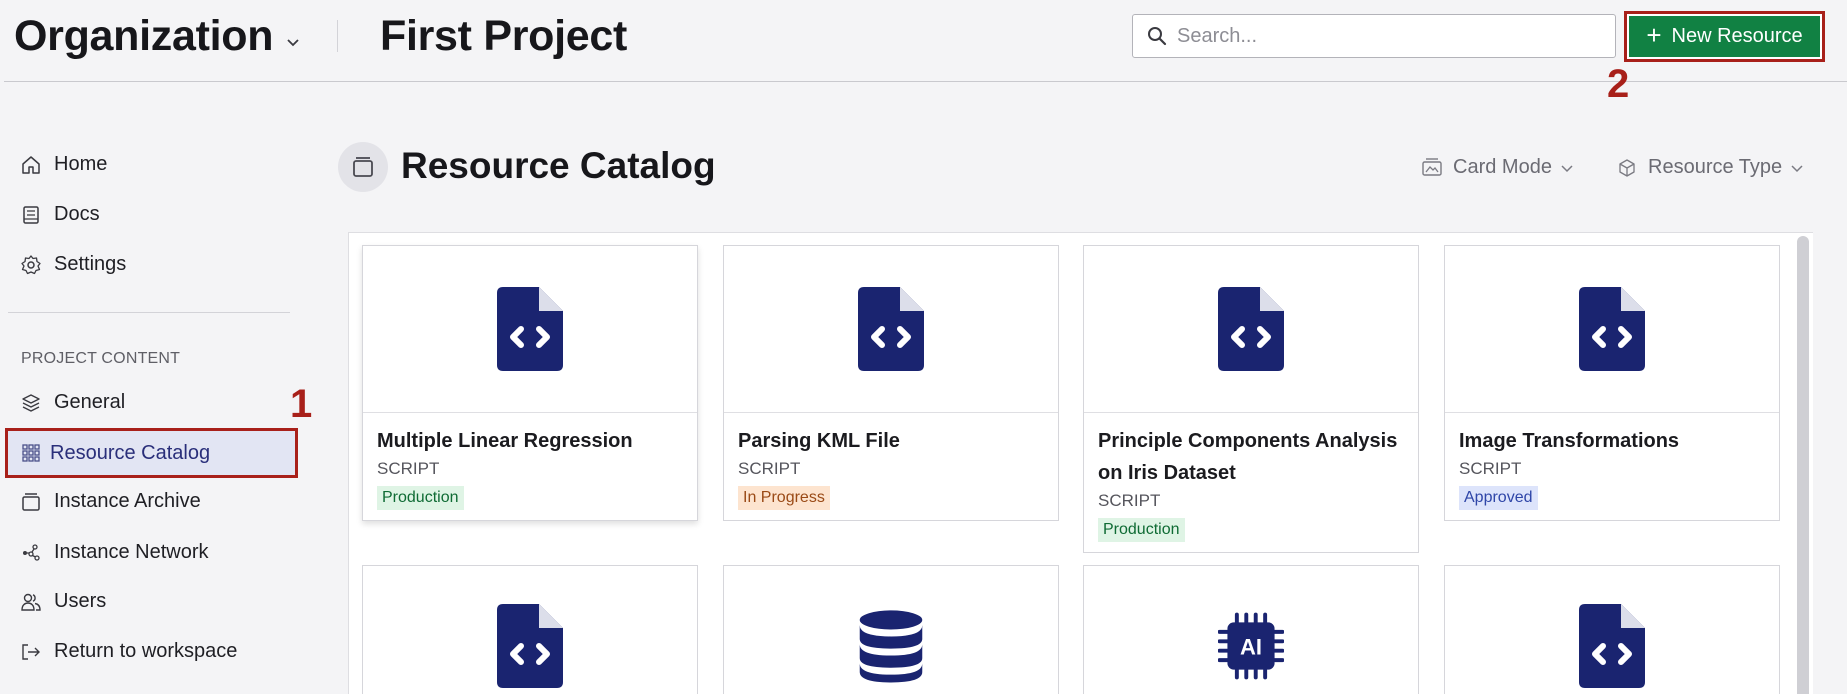  Describe the element at coordinates (1569, 441) in the screenshot. I see `card-title: Image Transformations` at that location.